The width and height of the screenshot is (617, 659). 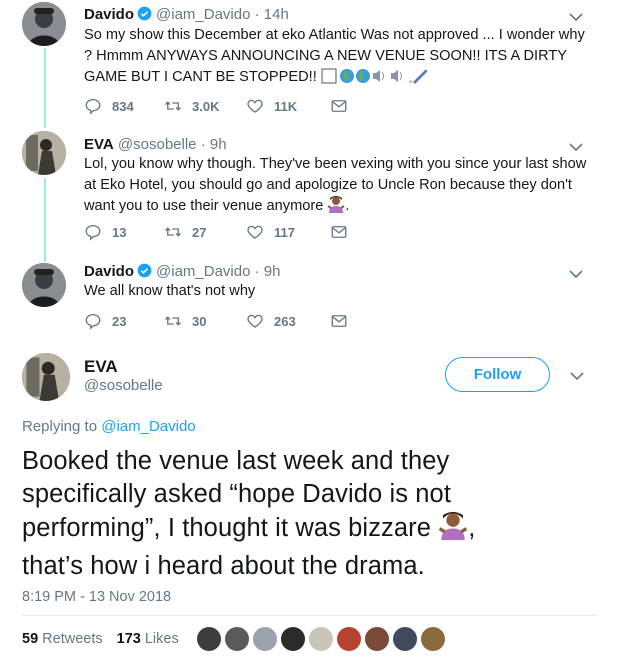 What do you see at coordinates (236, 461) in the screenshot?
I see `main-text-line: Booked the venue last week and they` at bounding box center [236, 461].